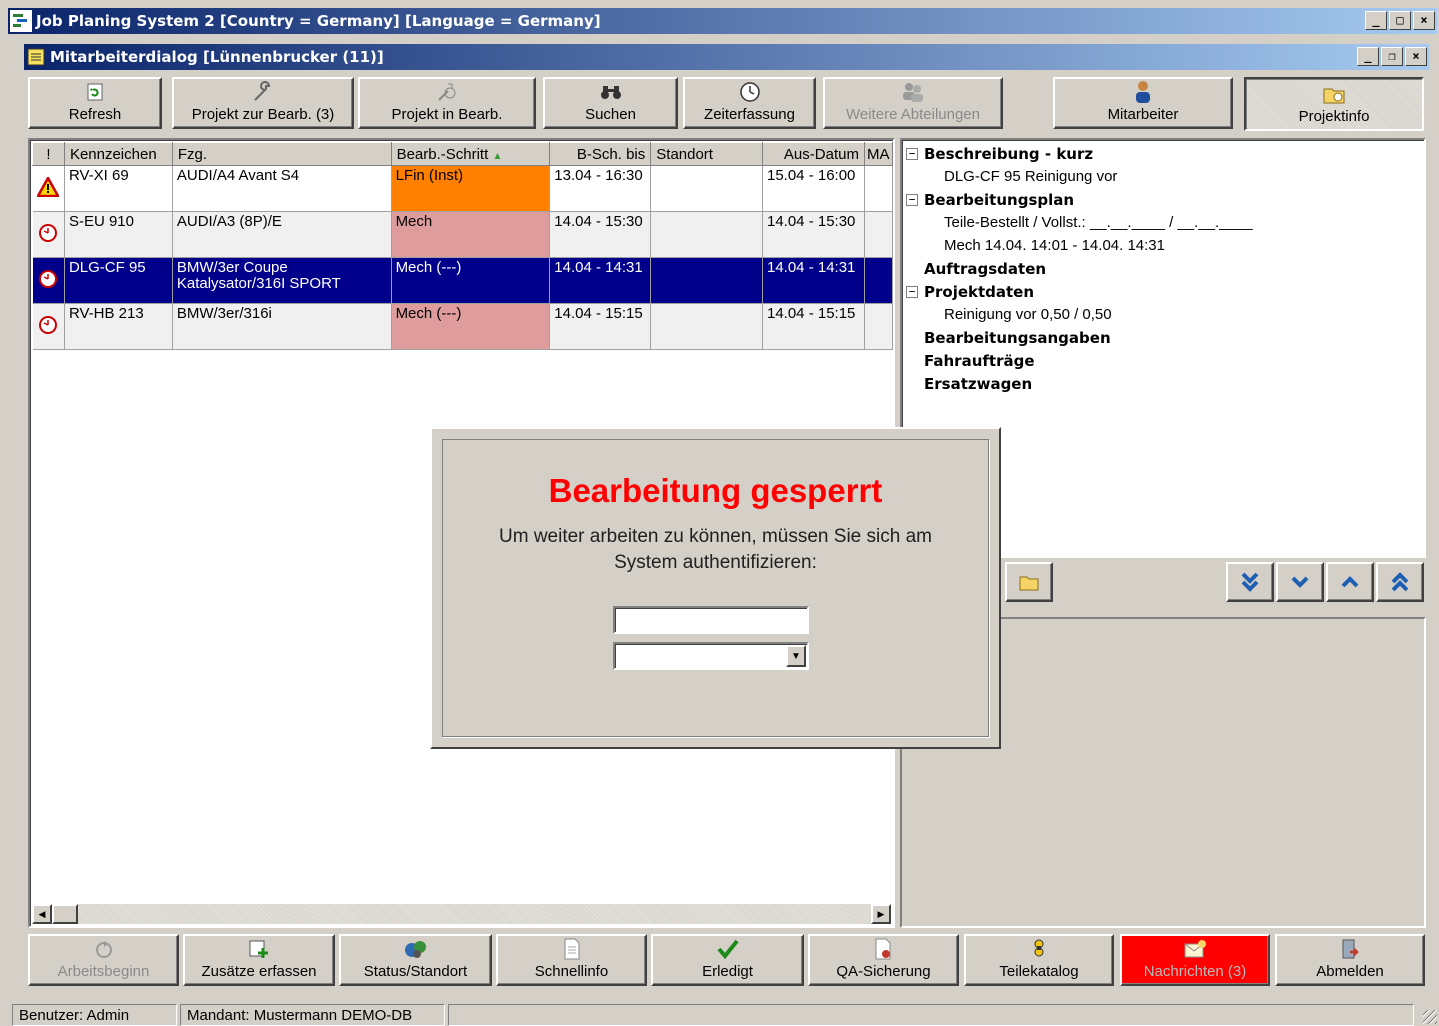  Describe the element at coordinates (42, 914) in the screenshot. I see `scroll-left-arrow: ◀` at that location.